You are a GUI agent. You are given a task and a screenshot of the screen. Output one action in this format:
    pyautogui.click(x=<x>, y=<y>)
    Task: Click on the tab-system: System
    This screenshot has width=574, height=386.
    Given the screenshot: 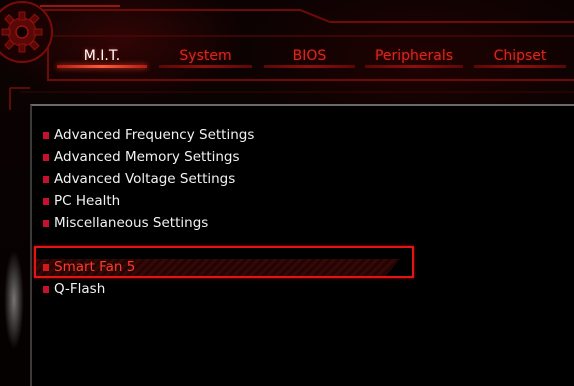 What is the action you would take?
    pyautogui.click(x=205, y=59)
    